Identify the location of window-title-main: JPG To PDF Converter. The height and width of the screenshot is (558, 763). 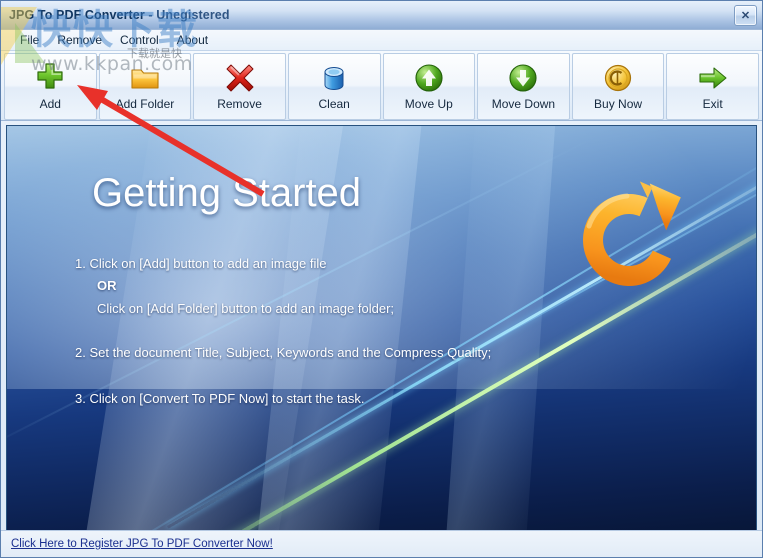
(77, 15).